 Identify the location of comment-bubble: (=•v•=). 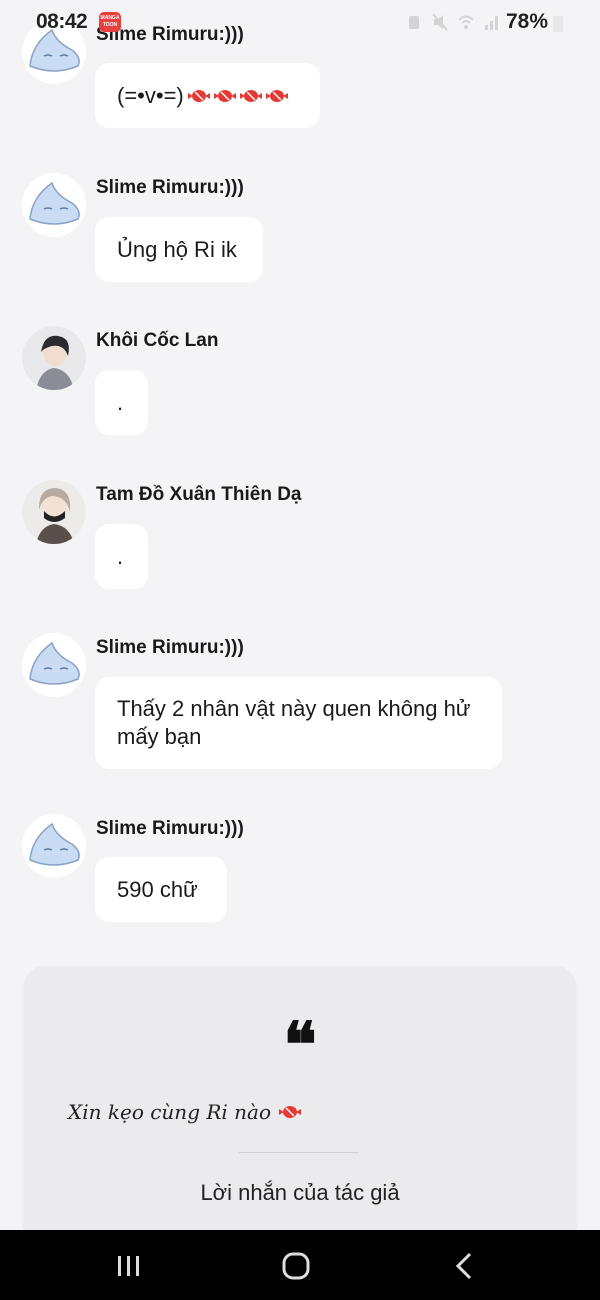
(207, 95).